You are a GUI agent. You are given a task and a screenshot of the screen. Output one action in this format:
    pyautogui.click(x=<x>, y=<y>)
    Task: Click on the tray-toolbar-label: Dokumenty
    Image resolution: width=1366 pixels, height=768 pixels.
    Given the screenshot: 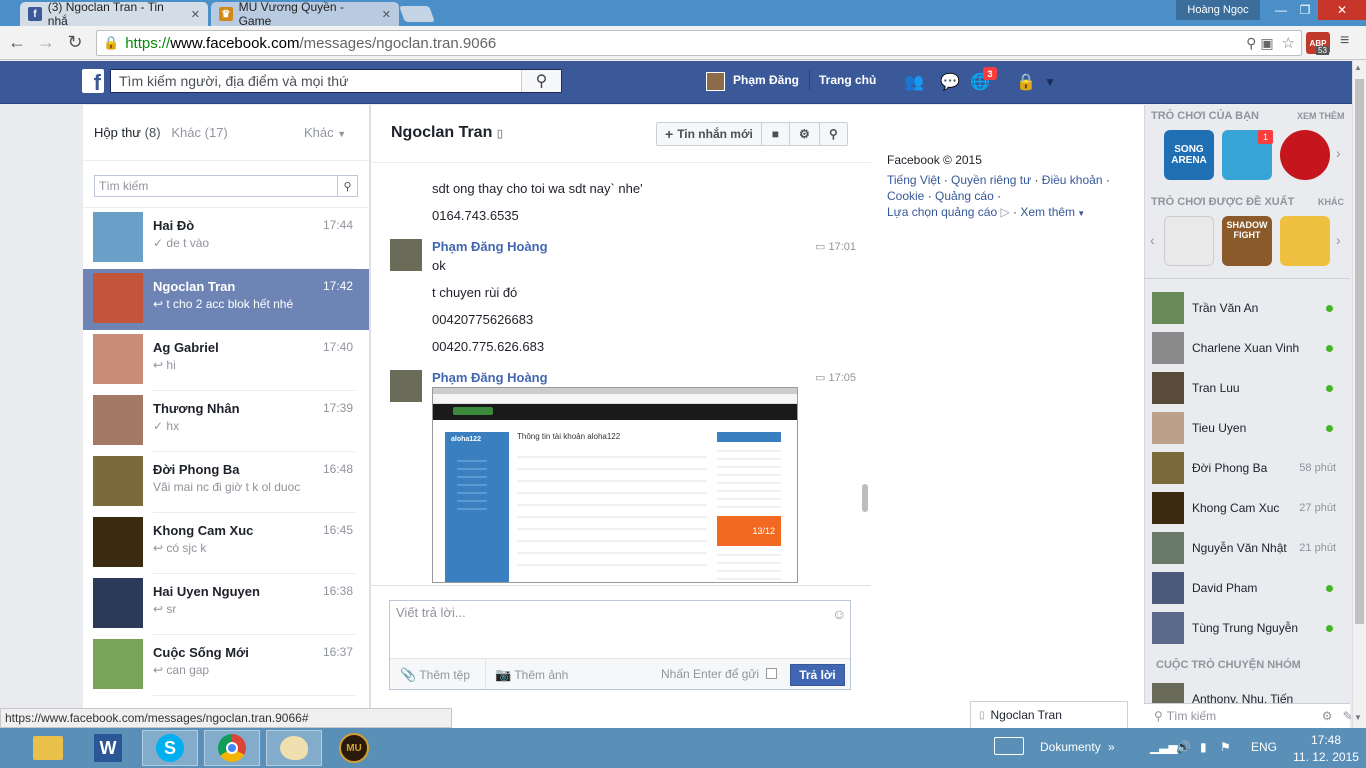 What is the action you would take?
    pyautogui.click(x=1070, y=747)
    